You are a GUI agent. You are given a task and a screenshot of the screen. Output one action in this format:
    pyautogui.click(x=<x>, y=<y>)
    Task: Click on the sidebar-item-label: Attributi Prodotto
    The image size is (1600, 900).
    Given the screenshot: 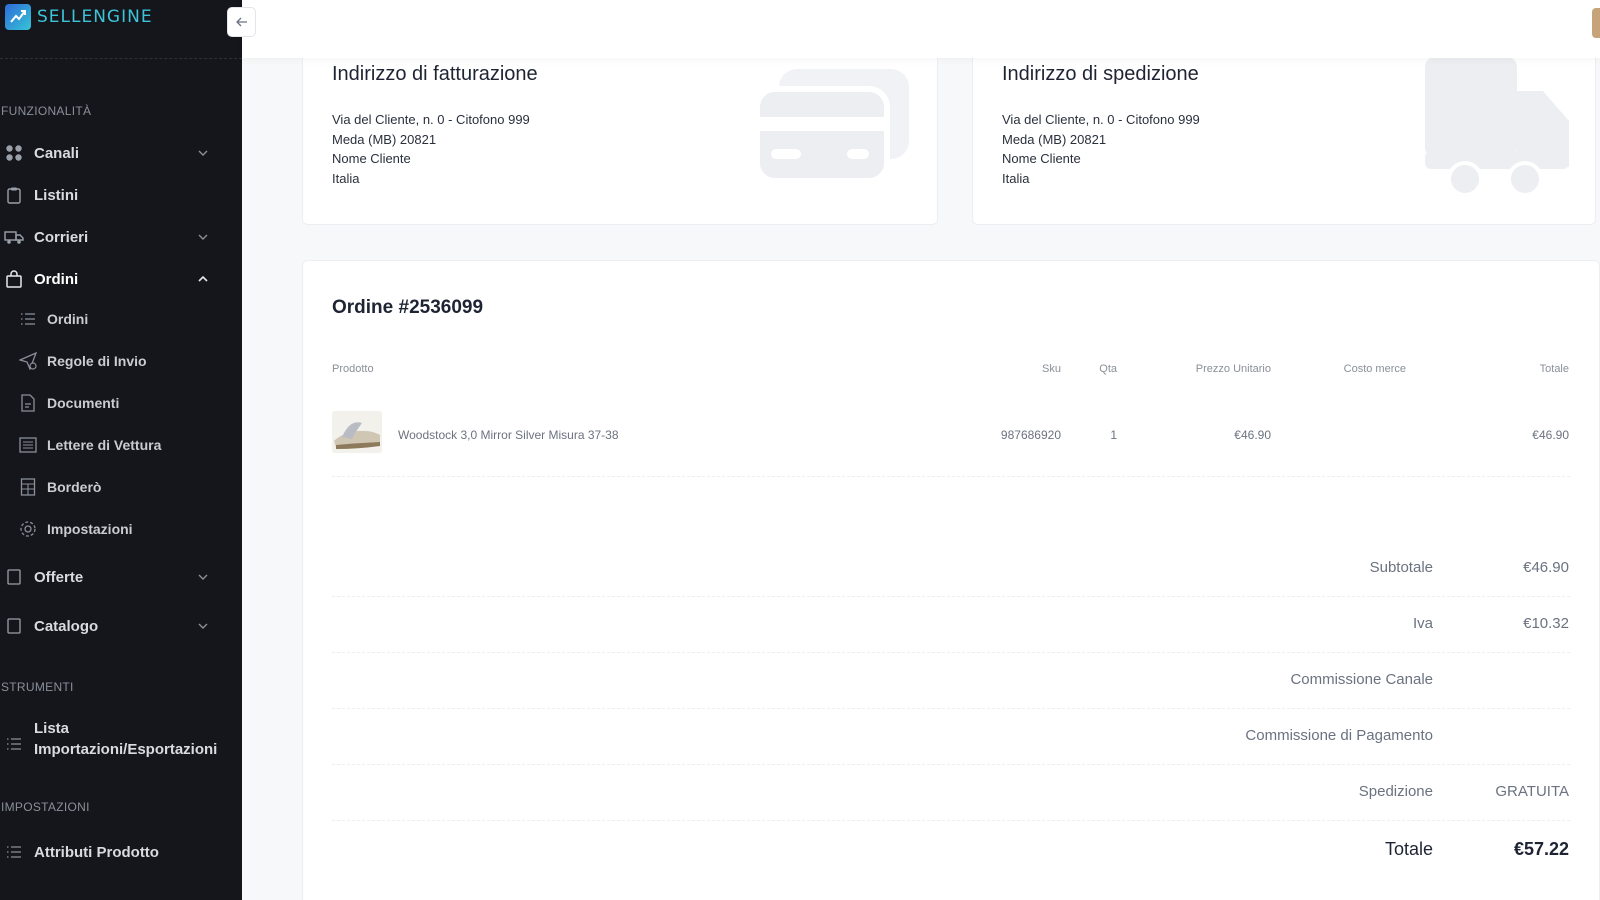 What is the action you would take?
    pyautogui.click(x=96, y=852)
    